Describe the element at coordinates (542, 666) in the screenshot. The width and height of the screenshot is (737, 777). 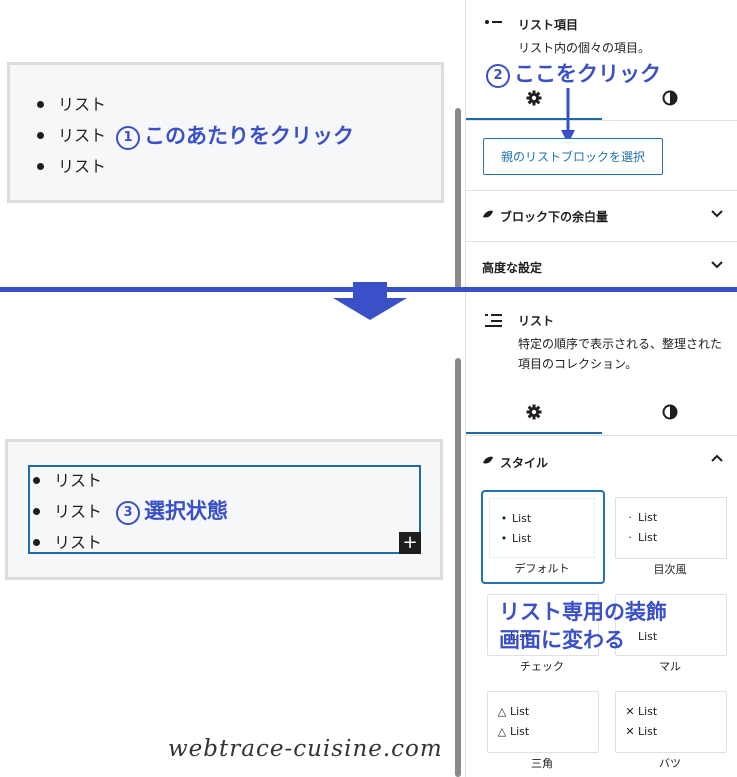
I see `style-name: チェック` at that location.